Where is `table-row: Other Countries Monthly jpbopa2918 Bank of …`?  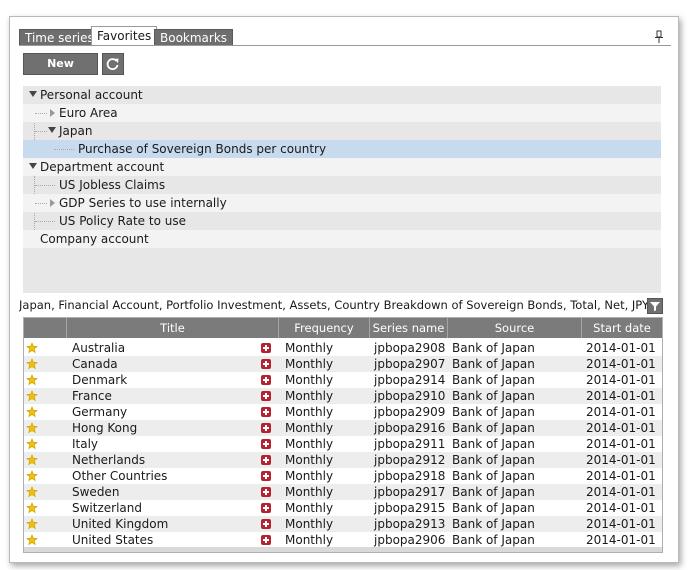
table-row: Other Countries Monthly jpbopa2918 Bank of … is located at coordinates (343, 476).